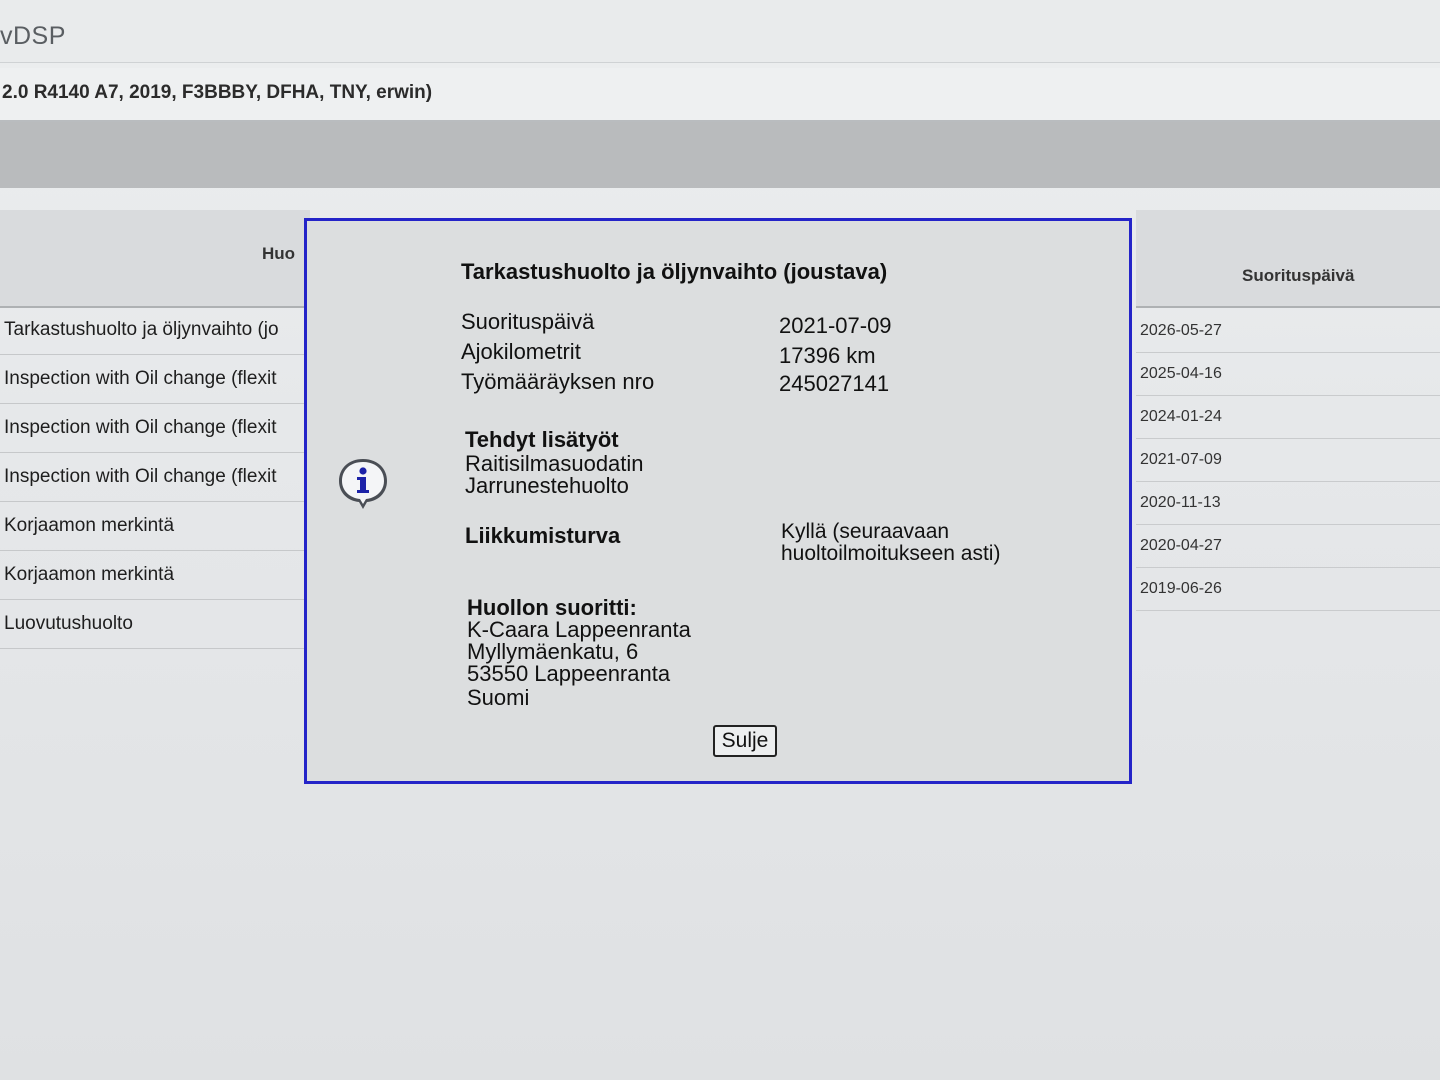  I want to click on date-cell: 2021-07-09, so click(1288, 460).